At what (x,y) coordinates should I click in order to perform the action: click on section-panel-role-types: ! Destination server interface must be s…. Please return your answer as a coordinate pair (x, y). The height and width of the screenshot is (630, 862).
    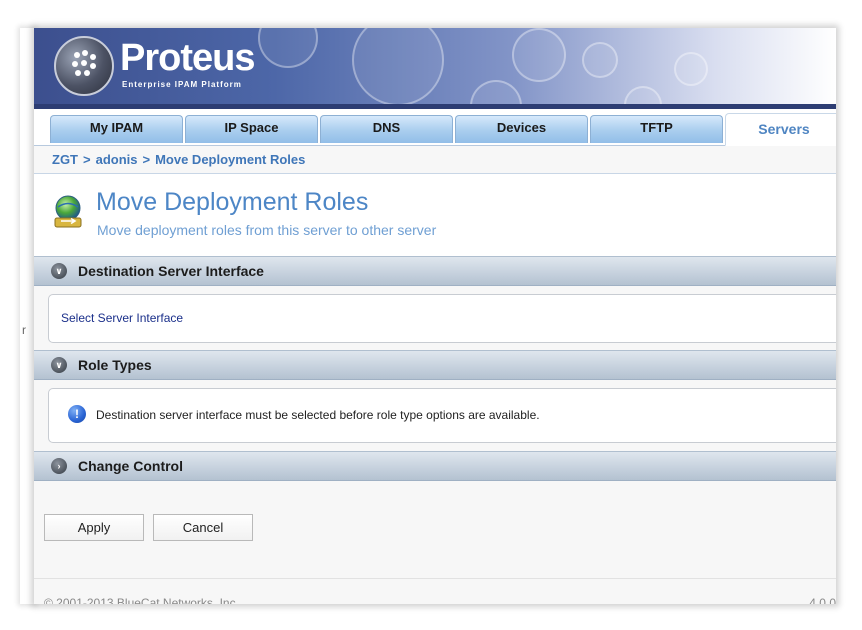
    Looking at the image, I should click on (442, 415).